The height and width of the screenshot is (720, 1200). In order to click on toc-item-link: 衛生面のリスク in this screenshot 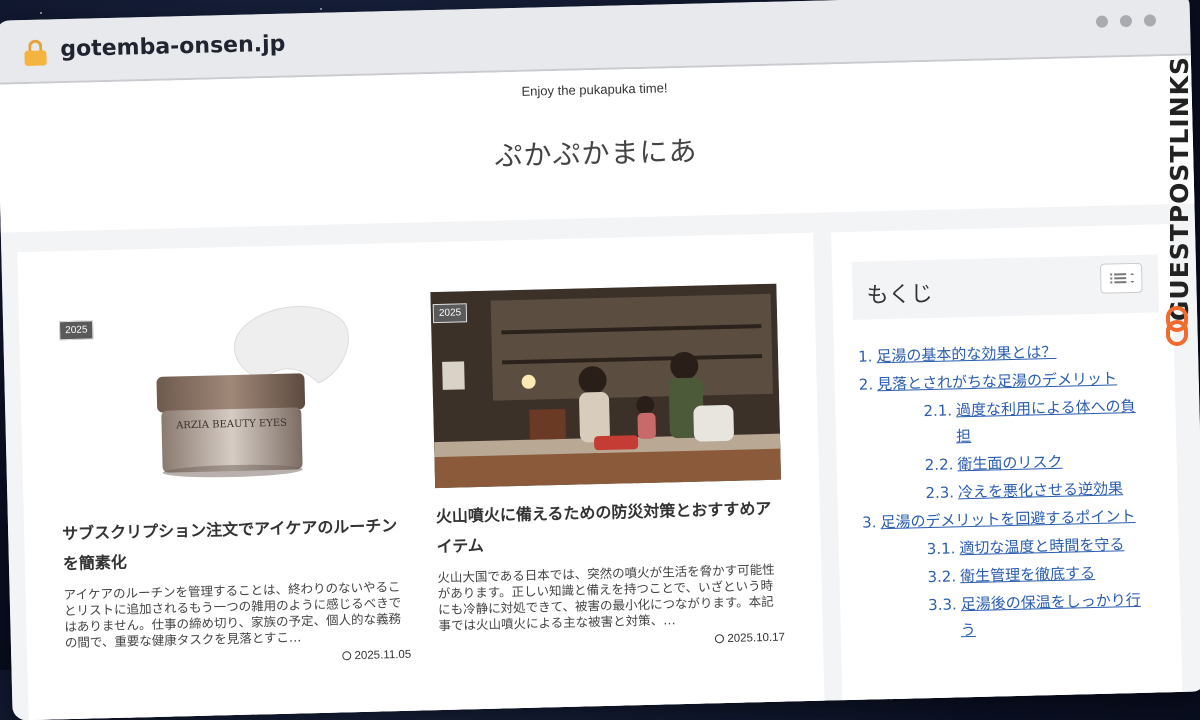, I will do `click(1009, 463)`.